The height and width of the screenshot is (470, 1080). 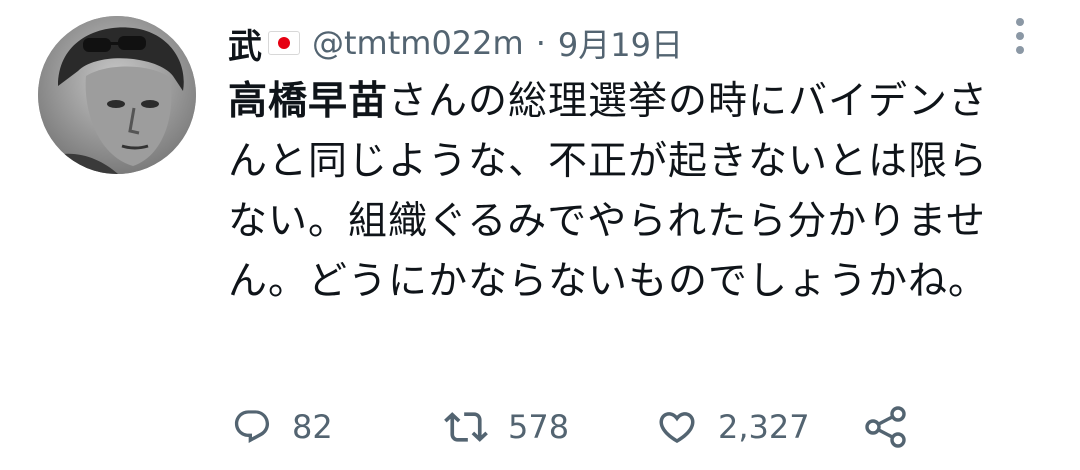 What do you see at coordinates (466, 427) in the screenshot?
I see `retweet-icon` at bounding box center [466, 427].